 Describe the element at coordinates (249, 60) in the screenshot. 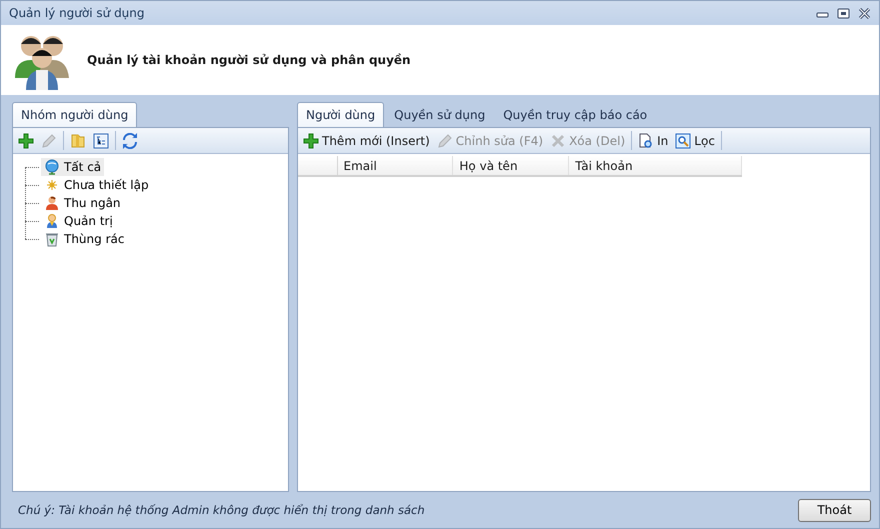

I see `header-title: Quản lý tài khoản người sử dụng và phân quyền` at that location.